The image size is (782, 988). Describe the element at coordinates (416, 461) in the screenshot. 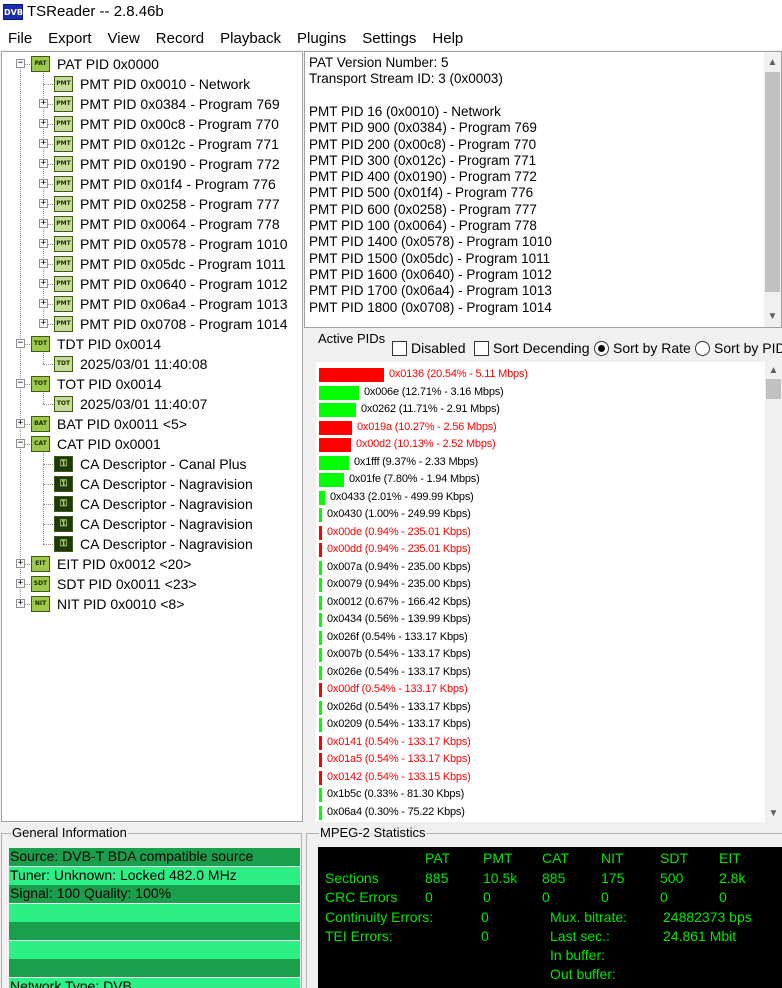

I see `pid-rate-text: 0x1fff (9.37% - 2.33 Mbps)` at that location.